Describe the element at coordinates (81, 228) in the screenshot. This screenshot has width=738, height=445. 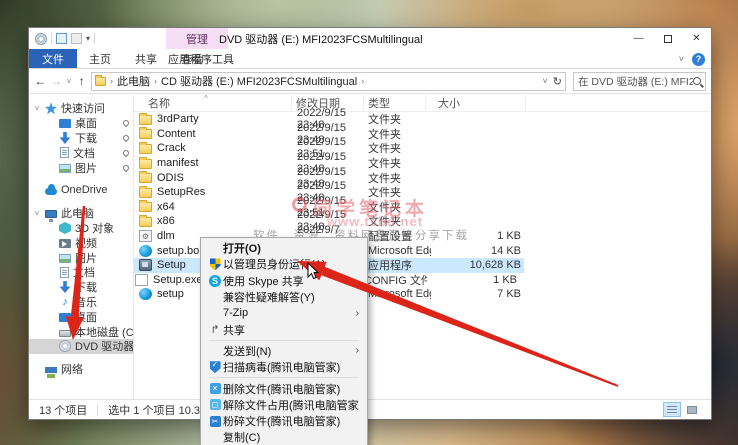
I see `sidebar-item-3d-objects: 3D 对象` at that location.